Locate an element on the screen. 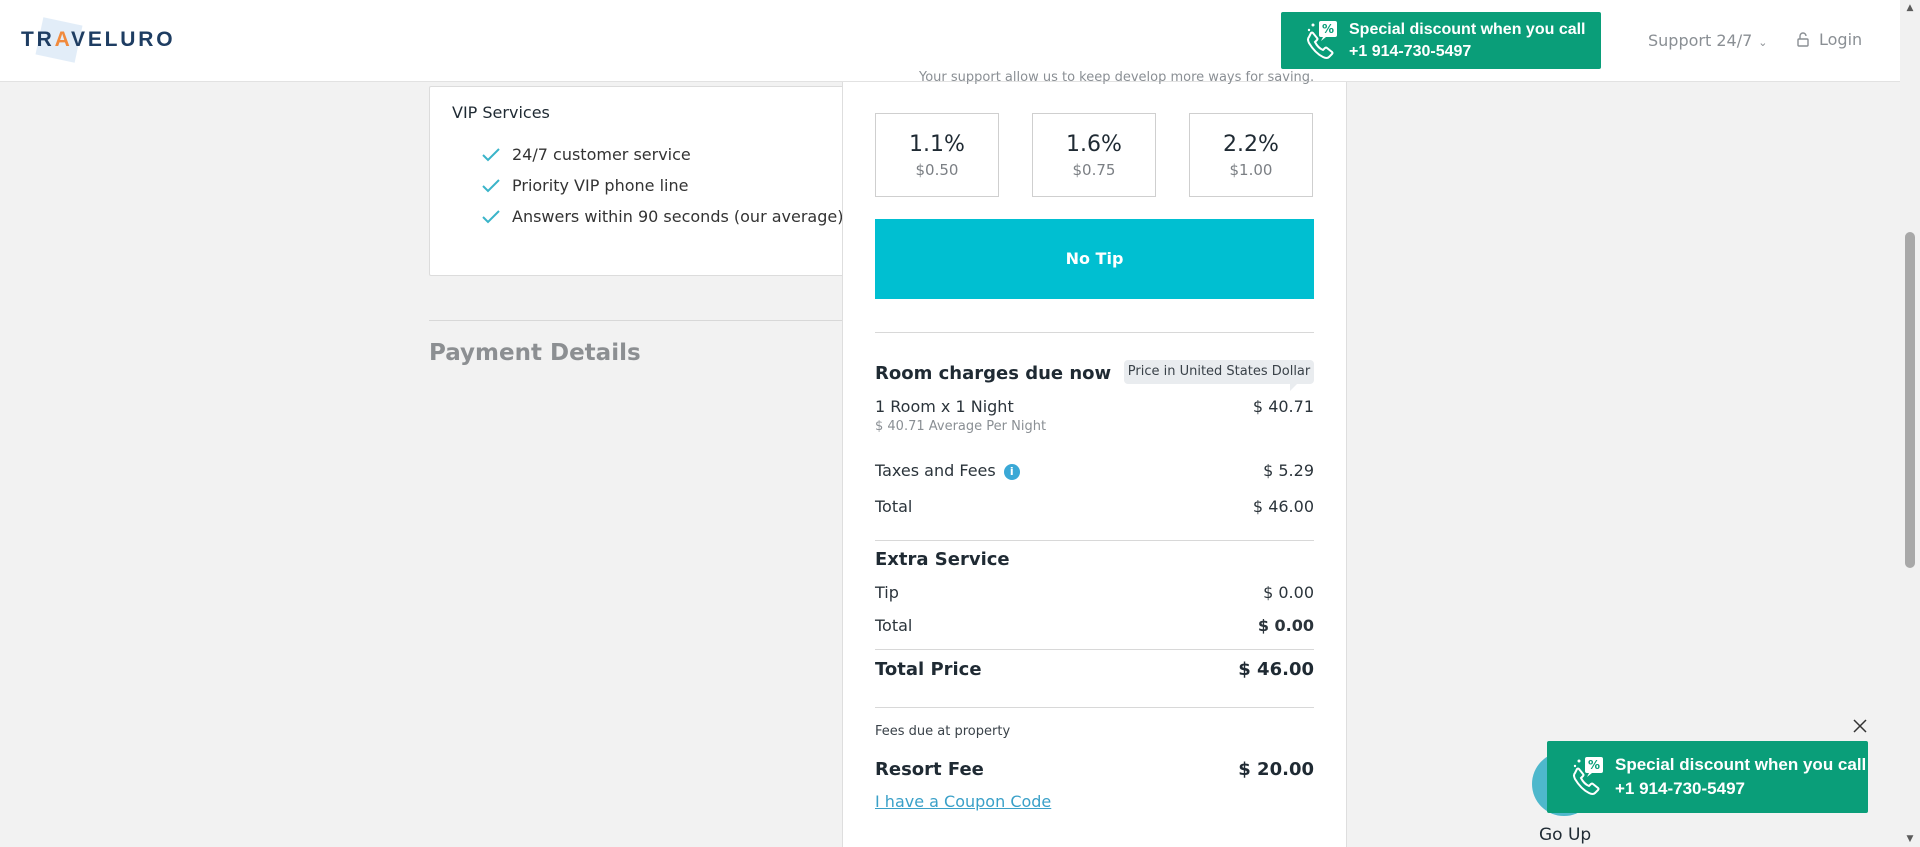  list-item: 24/7 customer service is located at coordinates (662, 154).